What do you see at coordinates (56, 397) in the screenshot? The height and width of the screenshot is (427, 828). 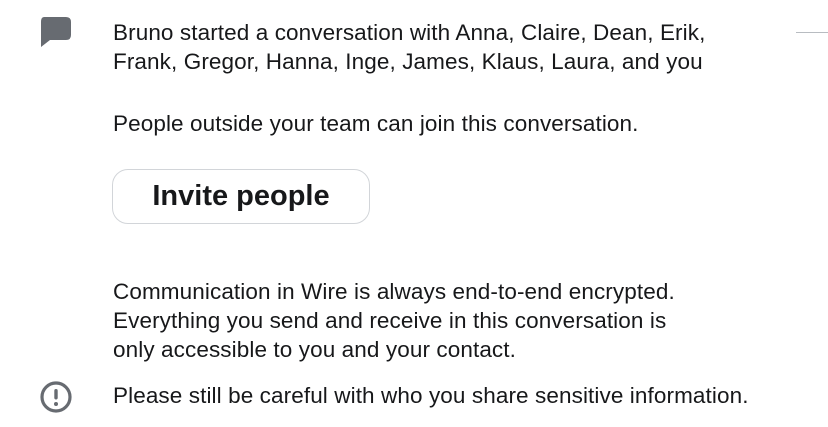 I see `exclamation-circle-icon` at bounding box center [56, 397].